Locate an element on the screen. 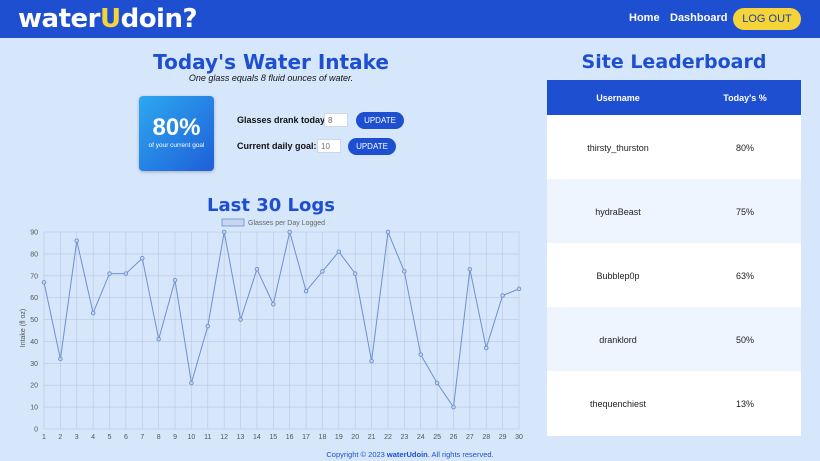  y-tick-label: 90 is located at coordinates (34, 233).